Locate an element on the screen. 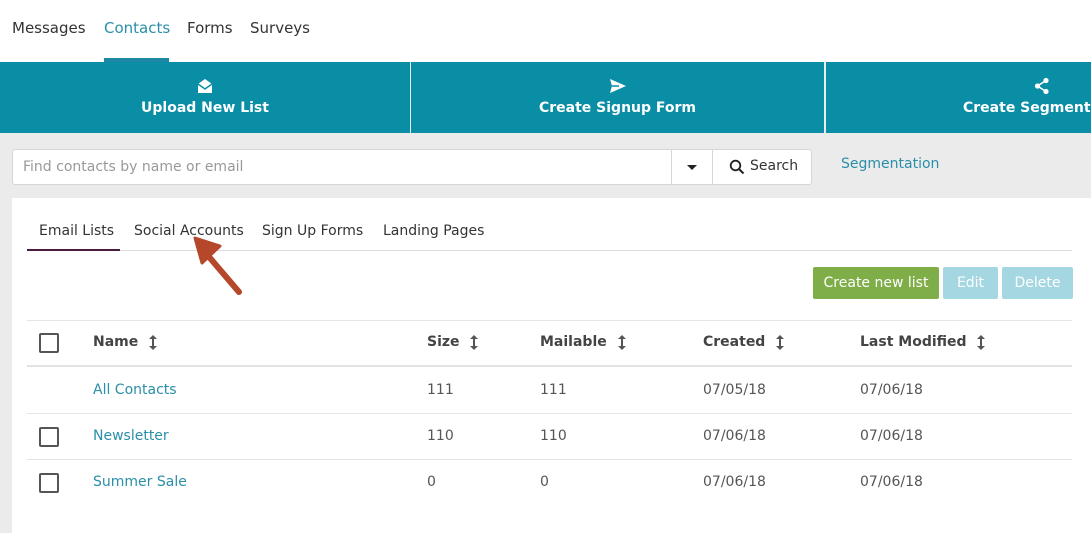 The height and width of the screenshot is (533, 1091). column-header-label: Last Modified is located at coordinates (913, 342).